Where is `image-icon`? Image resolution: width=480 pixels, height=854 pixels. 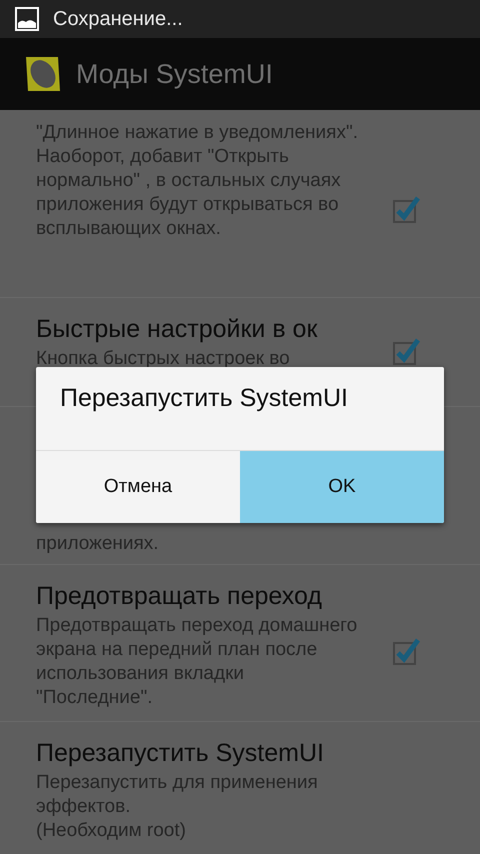
image-icon is located at coordinates (27, 19).